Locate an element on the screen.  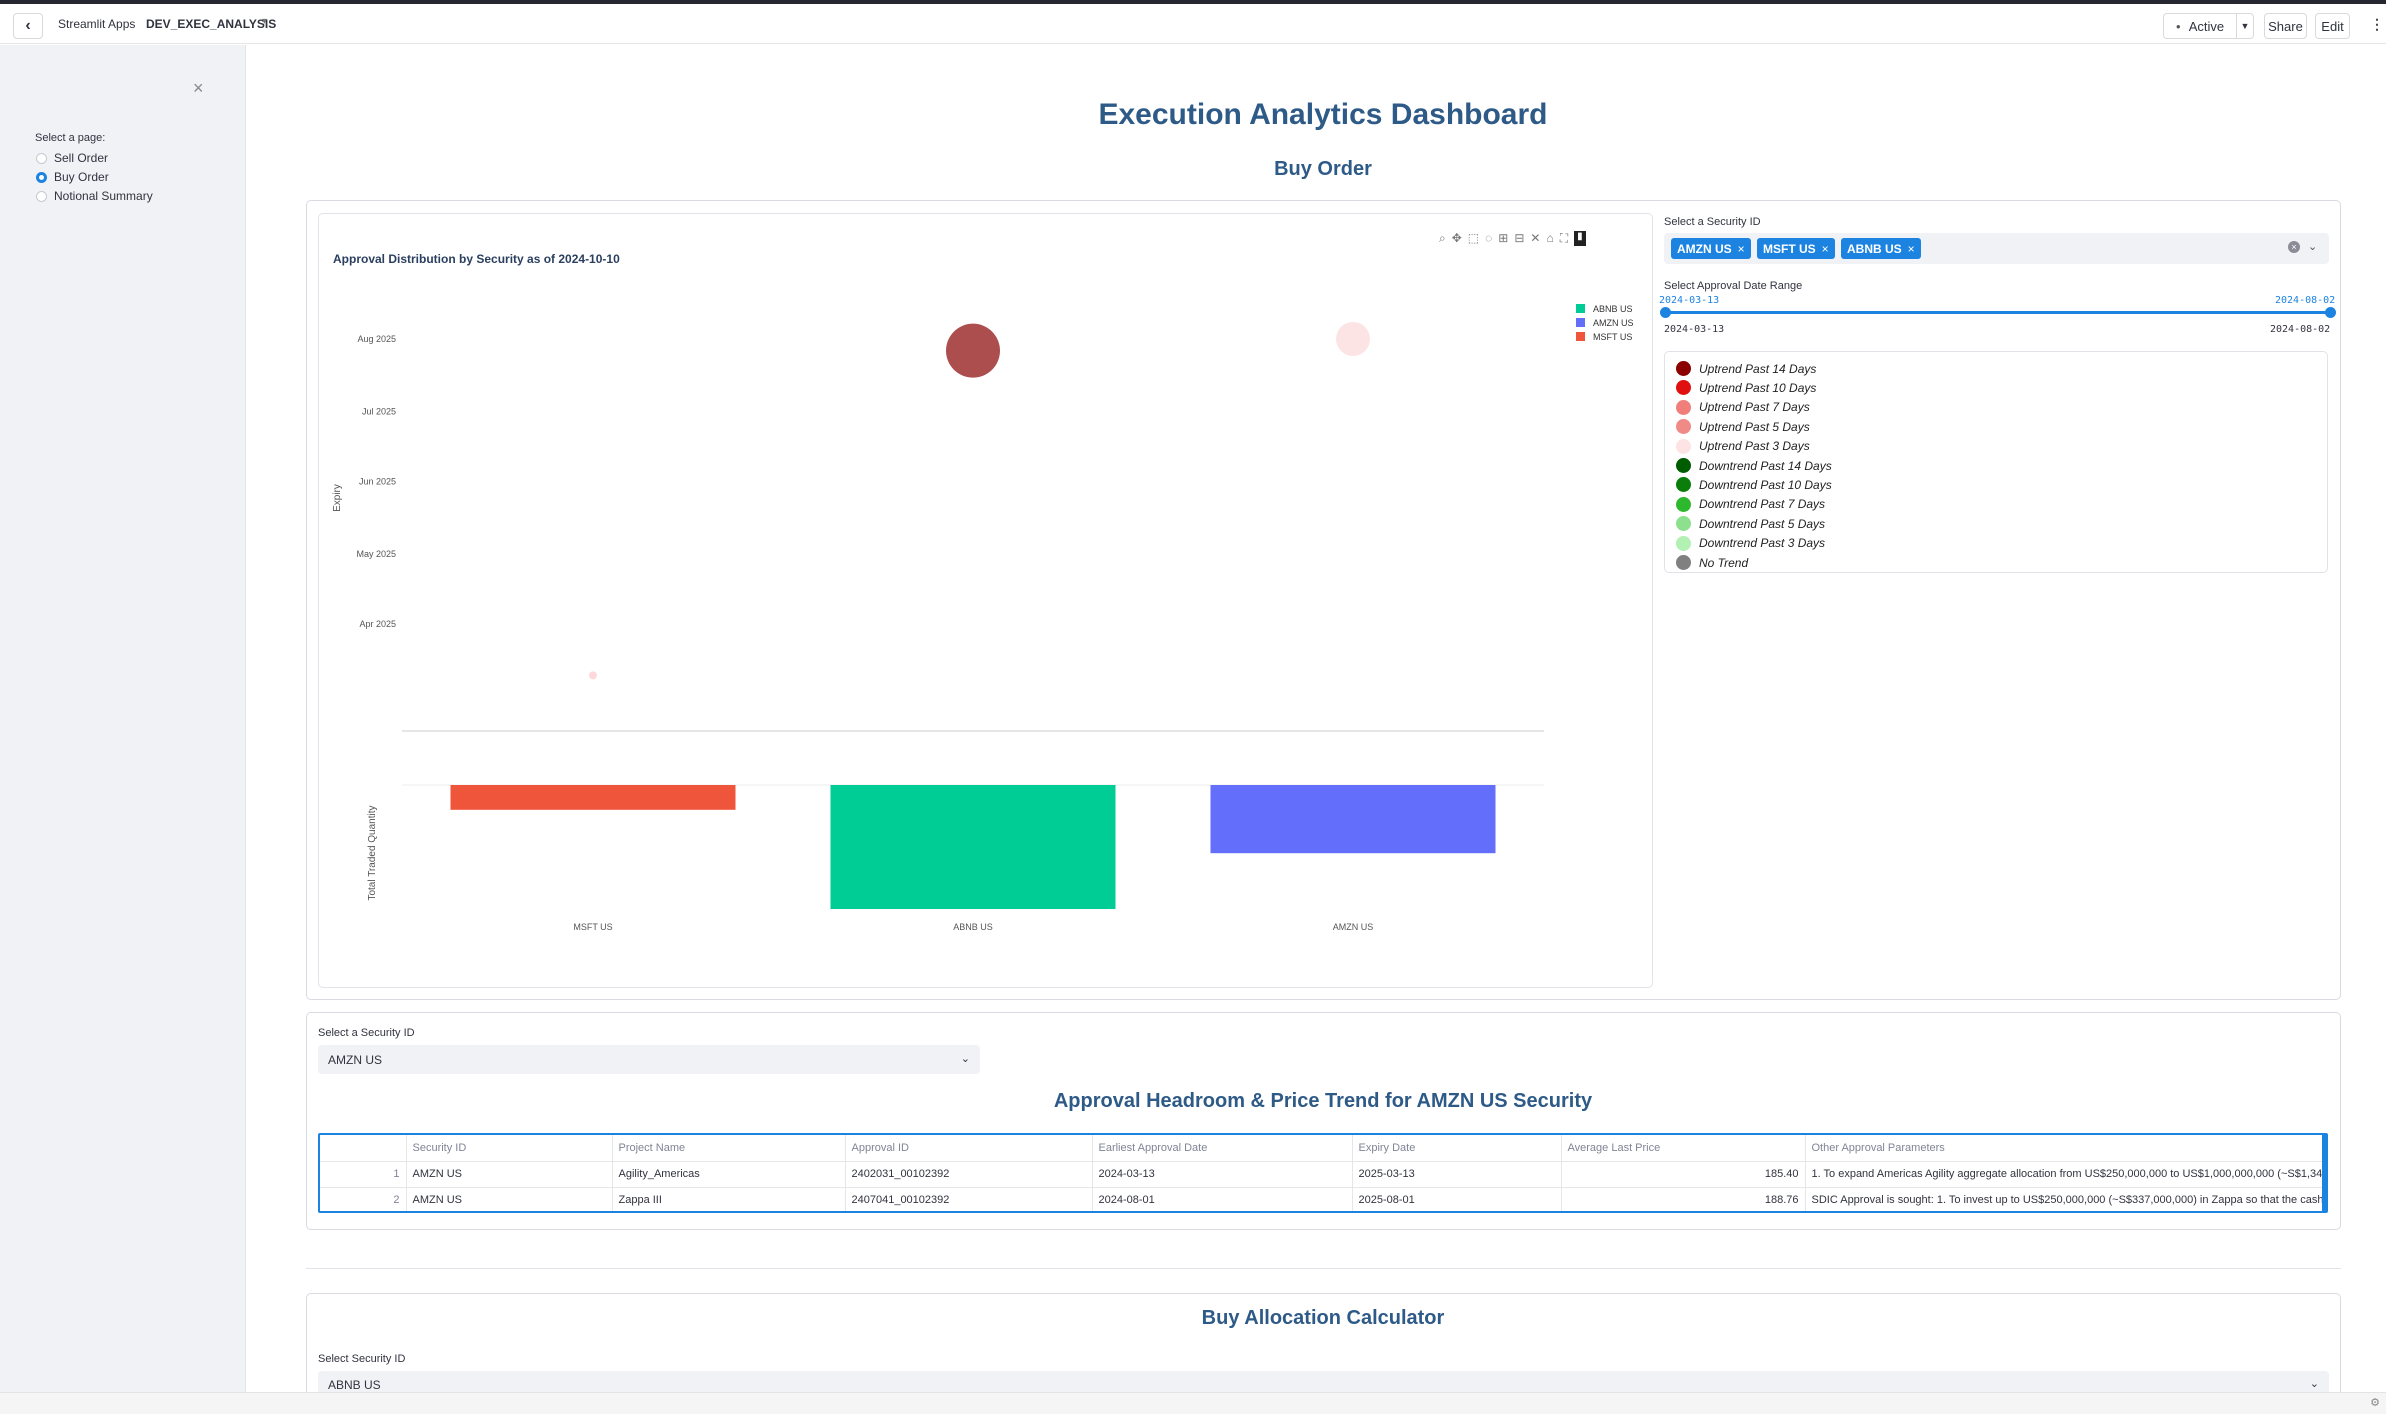
table-cell: 2025-08-01 is located at coordinates (1457, 1199).